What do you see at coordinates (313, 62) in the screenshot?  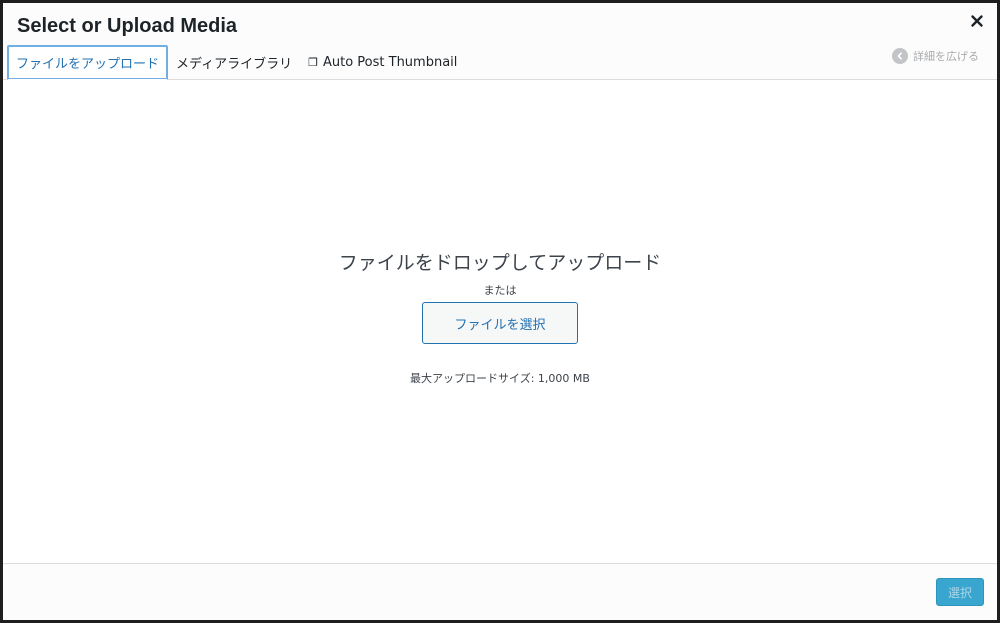 I see `external-window-icon: ❐` at bounding box center [313, 62].